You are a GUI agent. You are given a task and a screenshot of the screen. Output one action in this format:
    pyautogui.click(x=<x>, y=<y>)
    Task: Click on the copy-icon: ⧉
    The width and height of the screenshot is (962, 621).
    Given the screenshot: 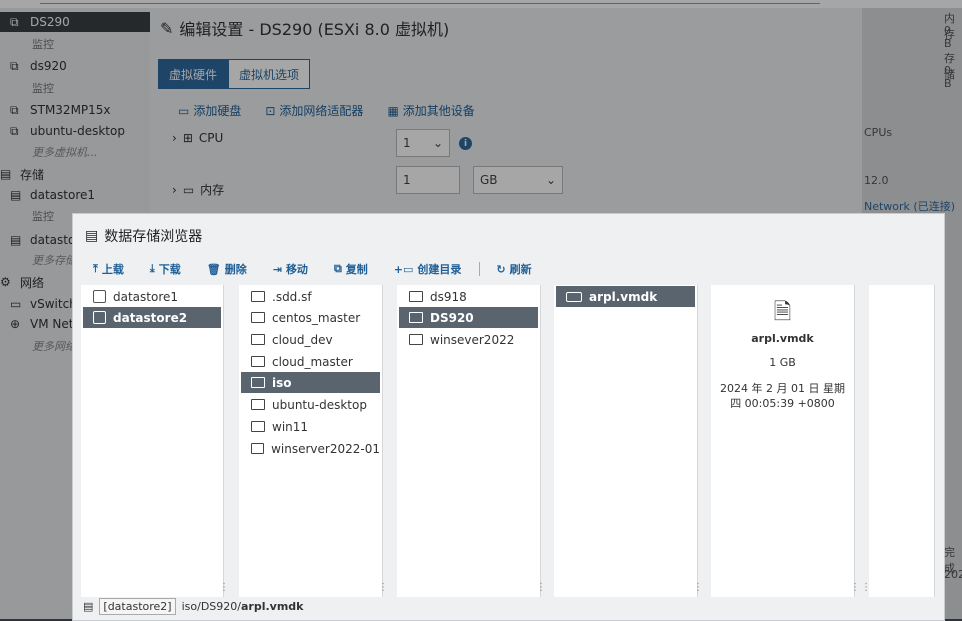 What is the action you would take?
    pyautogui.click(x=337, y=268)
    